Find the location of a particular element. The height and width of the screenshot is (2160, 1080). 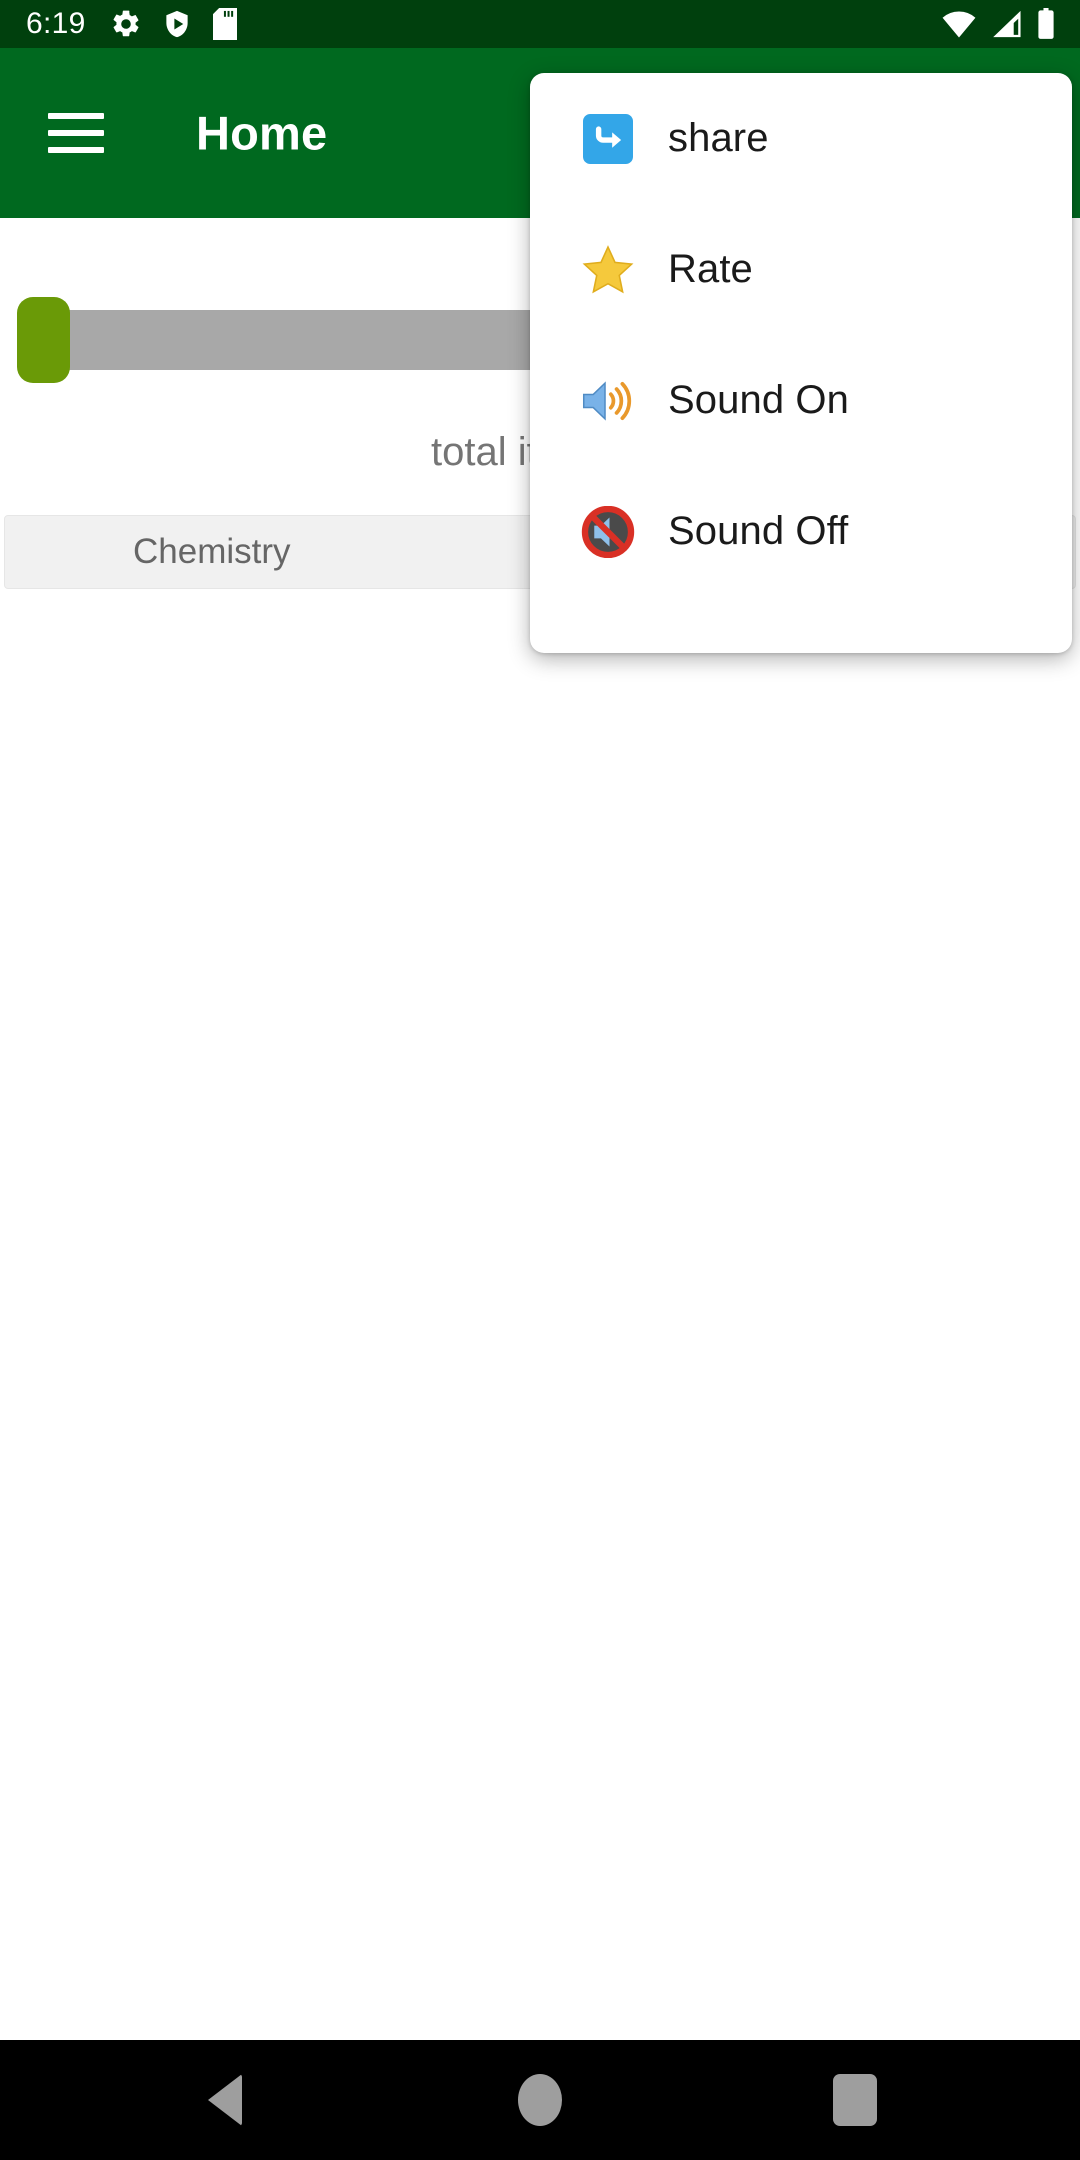

seekbar-thumb is located at coordinates (43, 340).